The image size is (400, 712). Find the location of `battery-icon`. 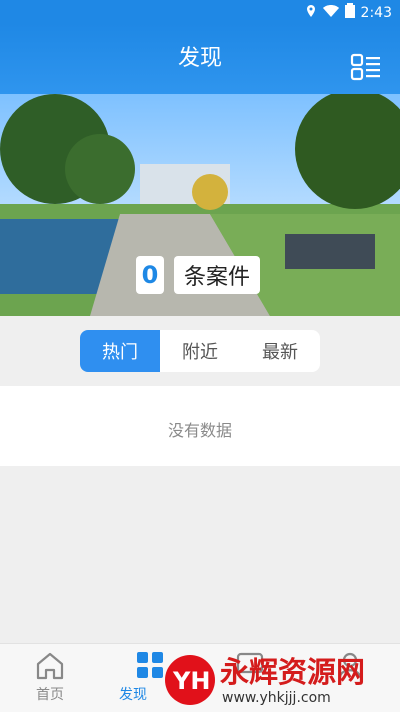

battery-icon is located at coordinates (349, 12).